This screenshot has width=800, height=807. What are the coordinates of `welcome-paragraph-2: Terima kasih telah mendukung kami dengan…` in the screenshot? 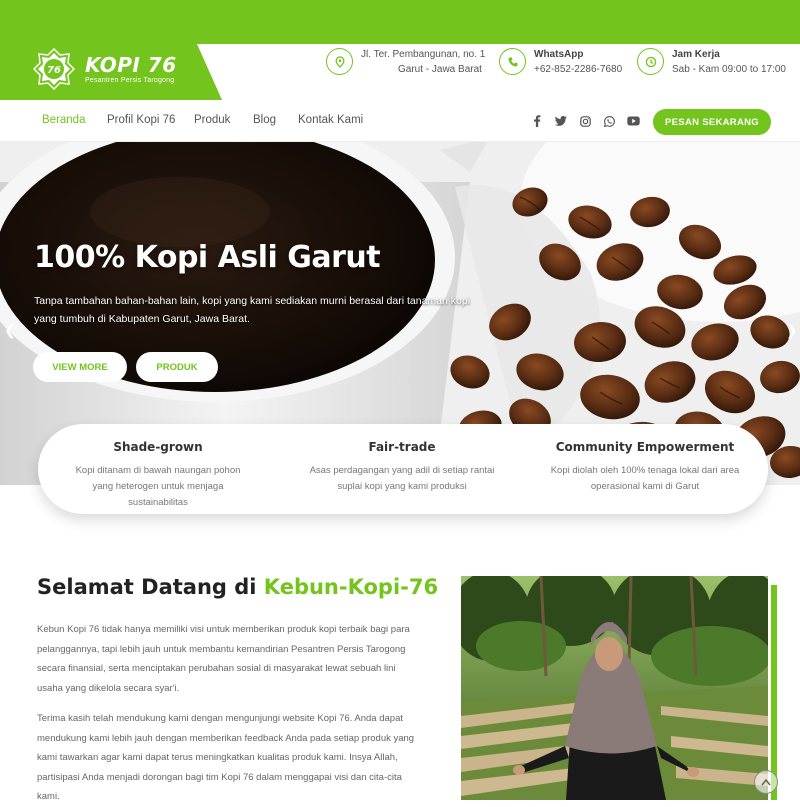 It's located at (226, 757).